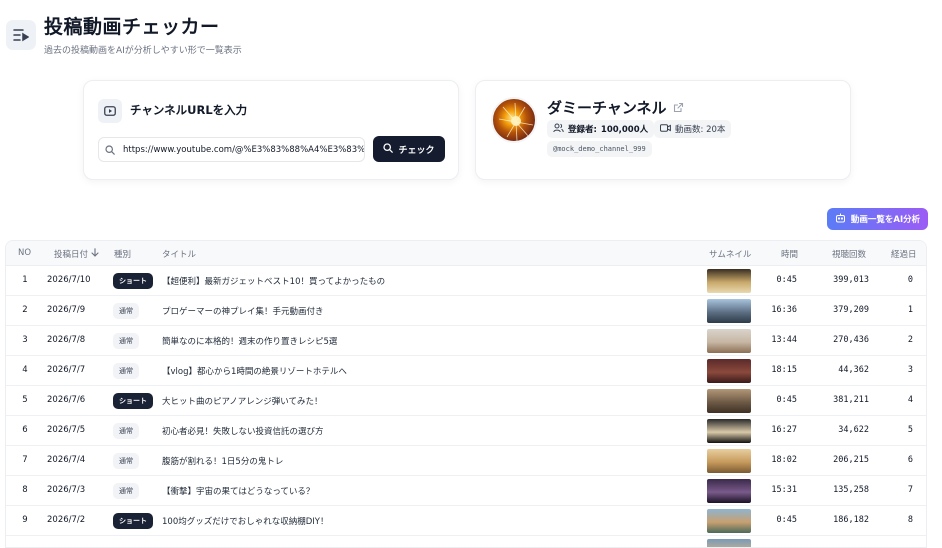 Image resolution: width=942 pixels, height=548 pixels. I want to click on row-views: 270,436, so click(851, 340).